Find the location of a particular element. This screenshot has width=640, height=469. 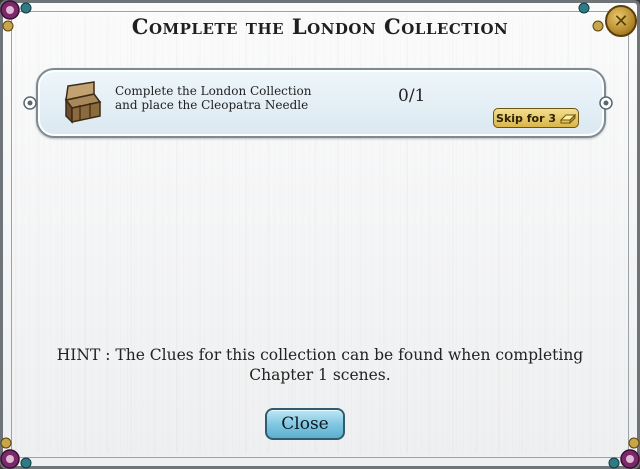

close-button-label: Close is located at coordinates (305, 424).